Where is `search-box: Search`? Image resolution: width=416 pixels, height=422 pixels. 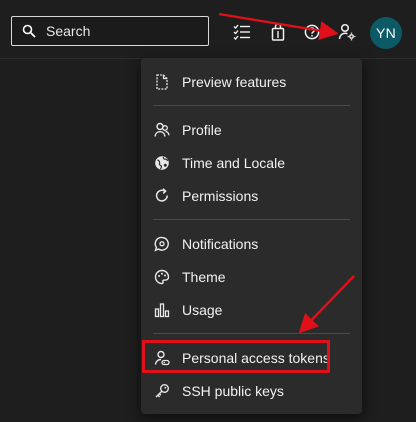 search-box: Search is located at coordinates (110, 31).